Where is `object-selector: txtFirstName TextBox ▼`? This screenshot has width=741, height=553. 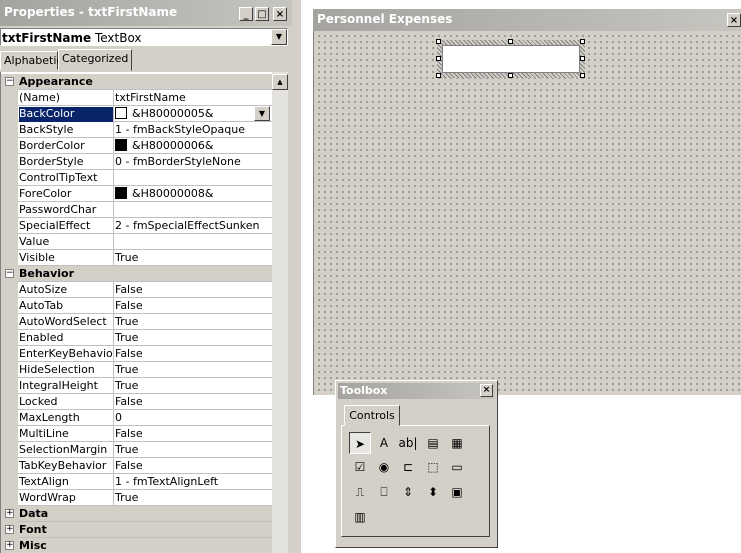 object-selector: txtFirstName TextBox ▼ is located at coordinates (144, 37).